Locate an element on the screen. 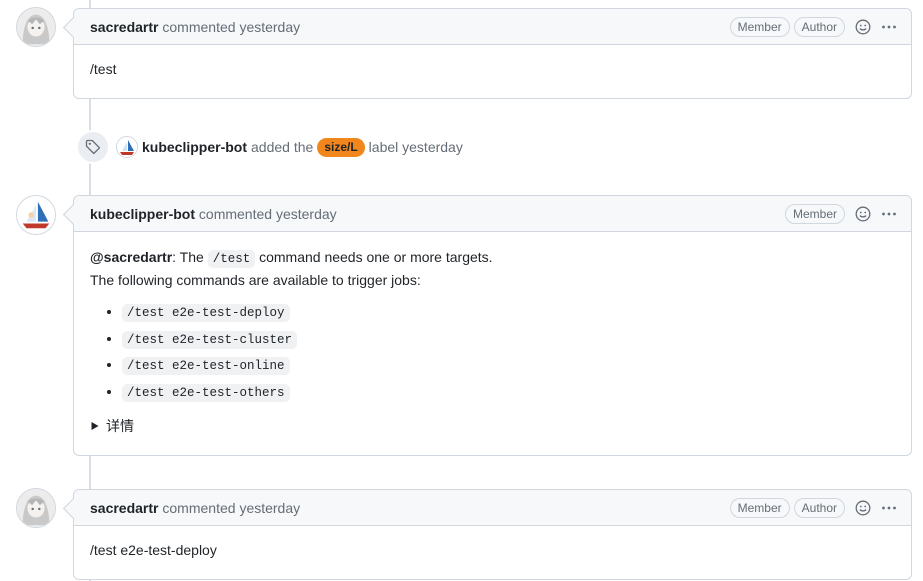 This screenshot has height=581, width=923. avatar-kubeclipper-bot is located at coordinates (36, 215).